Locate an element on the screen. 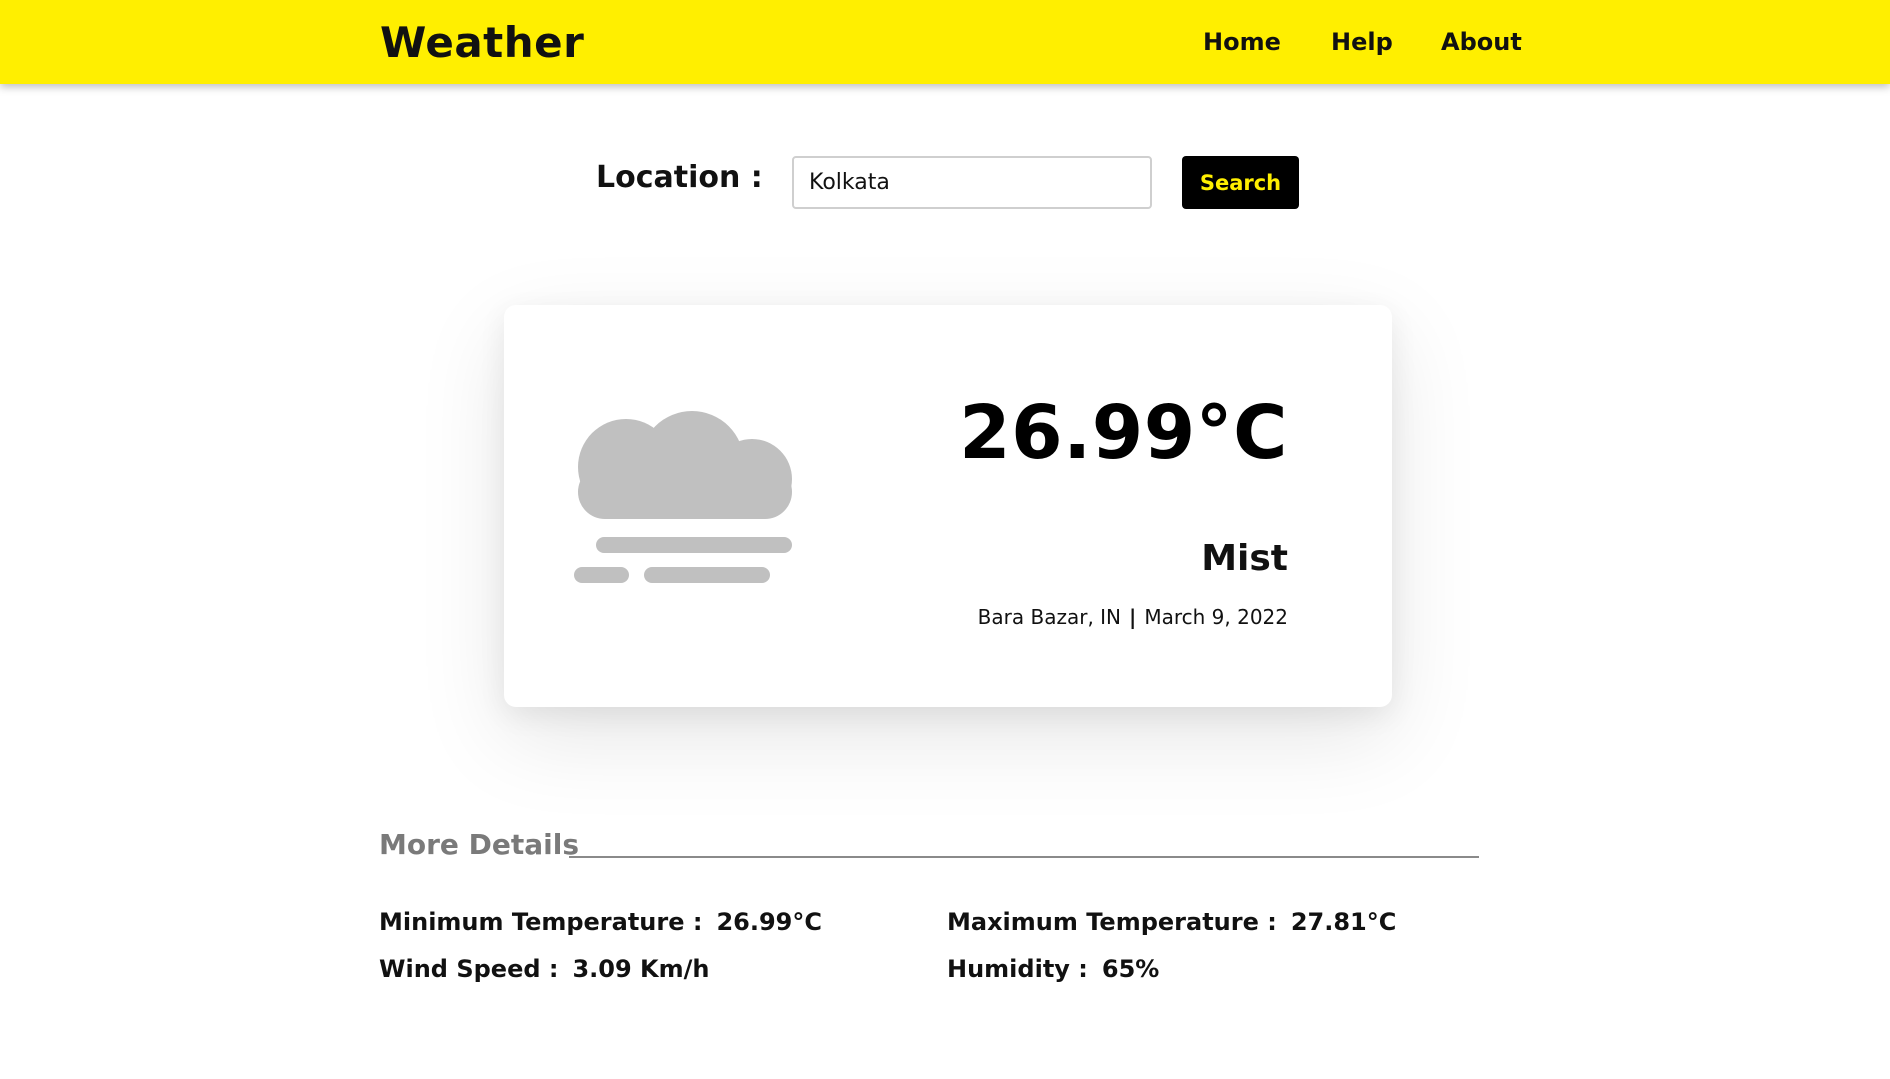 This screenshot has width=1890, height=1079. details-title: More Details is located at coordinates (479, 844).